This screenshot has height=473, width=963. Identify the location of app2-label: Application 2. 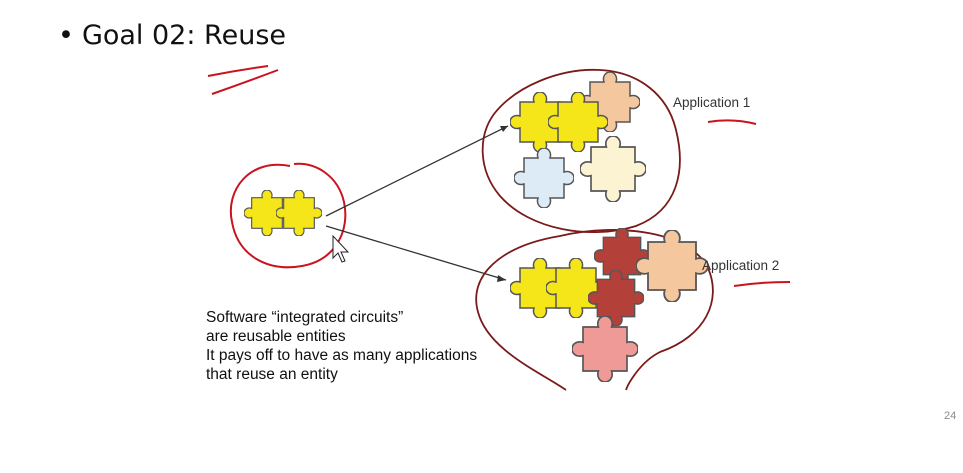
(740, 265).